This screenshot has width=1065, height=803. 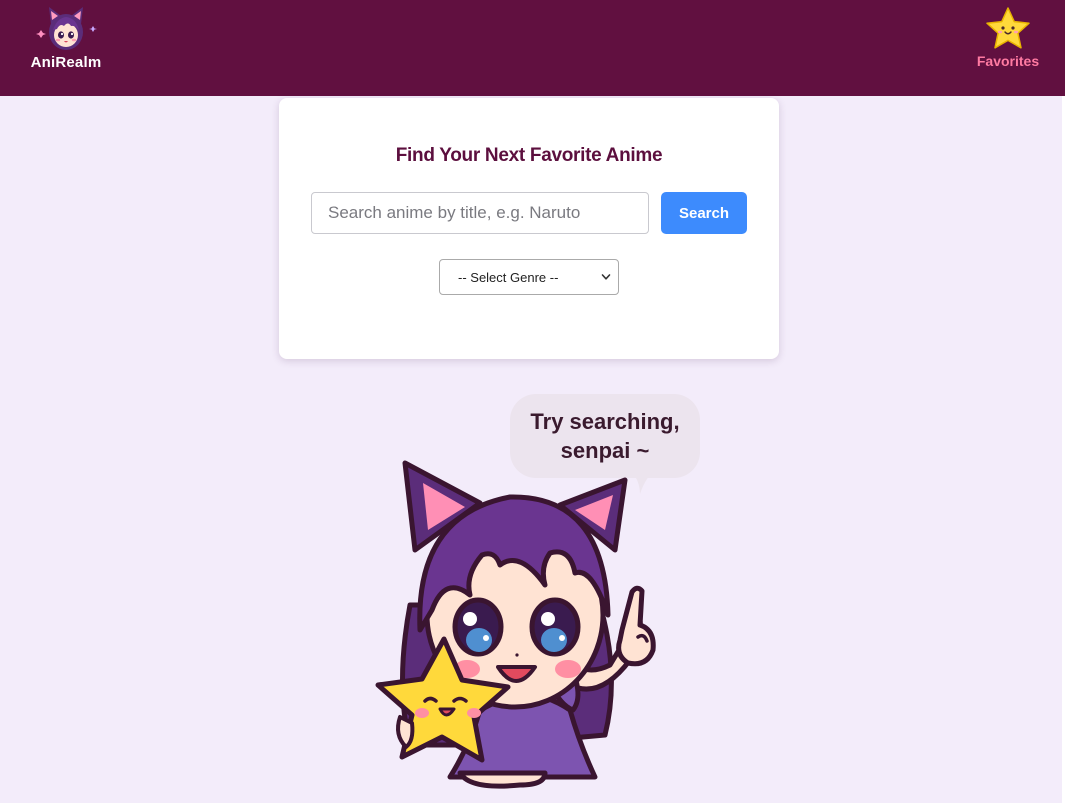 What do you see at coordinates (529, 155) in the screenshot?
I see `search-card-title: Find Your Next Favorite Anime` at bounding box center [529, 155].